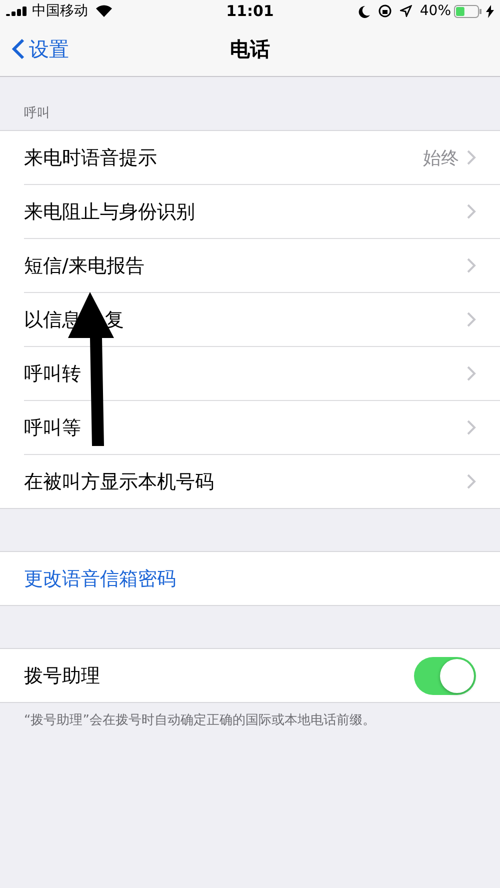  What do you see at coordinates (250, 11) in the screenshot?
I see `status-time: 11:01` at bounding box center [250, 11].